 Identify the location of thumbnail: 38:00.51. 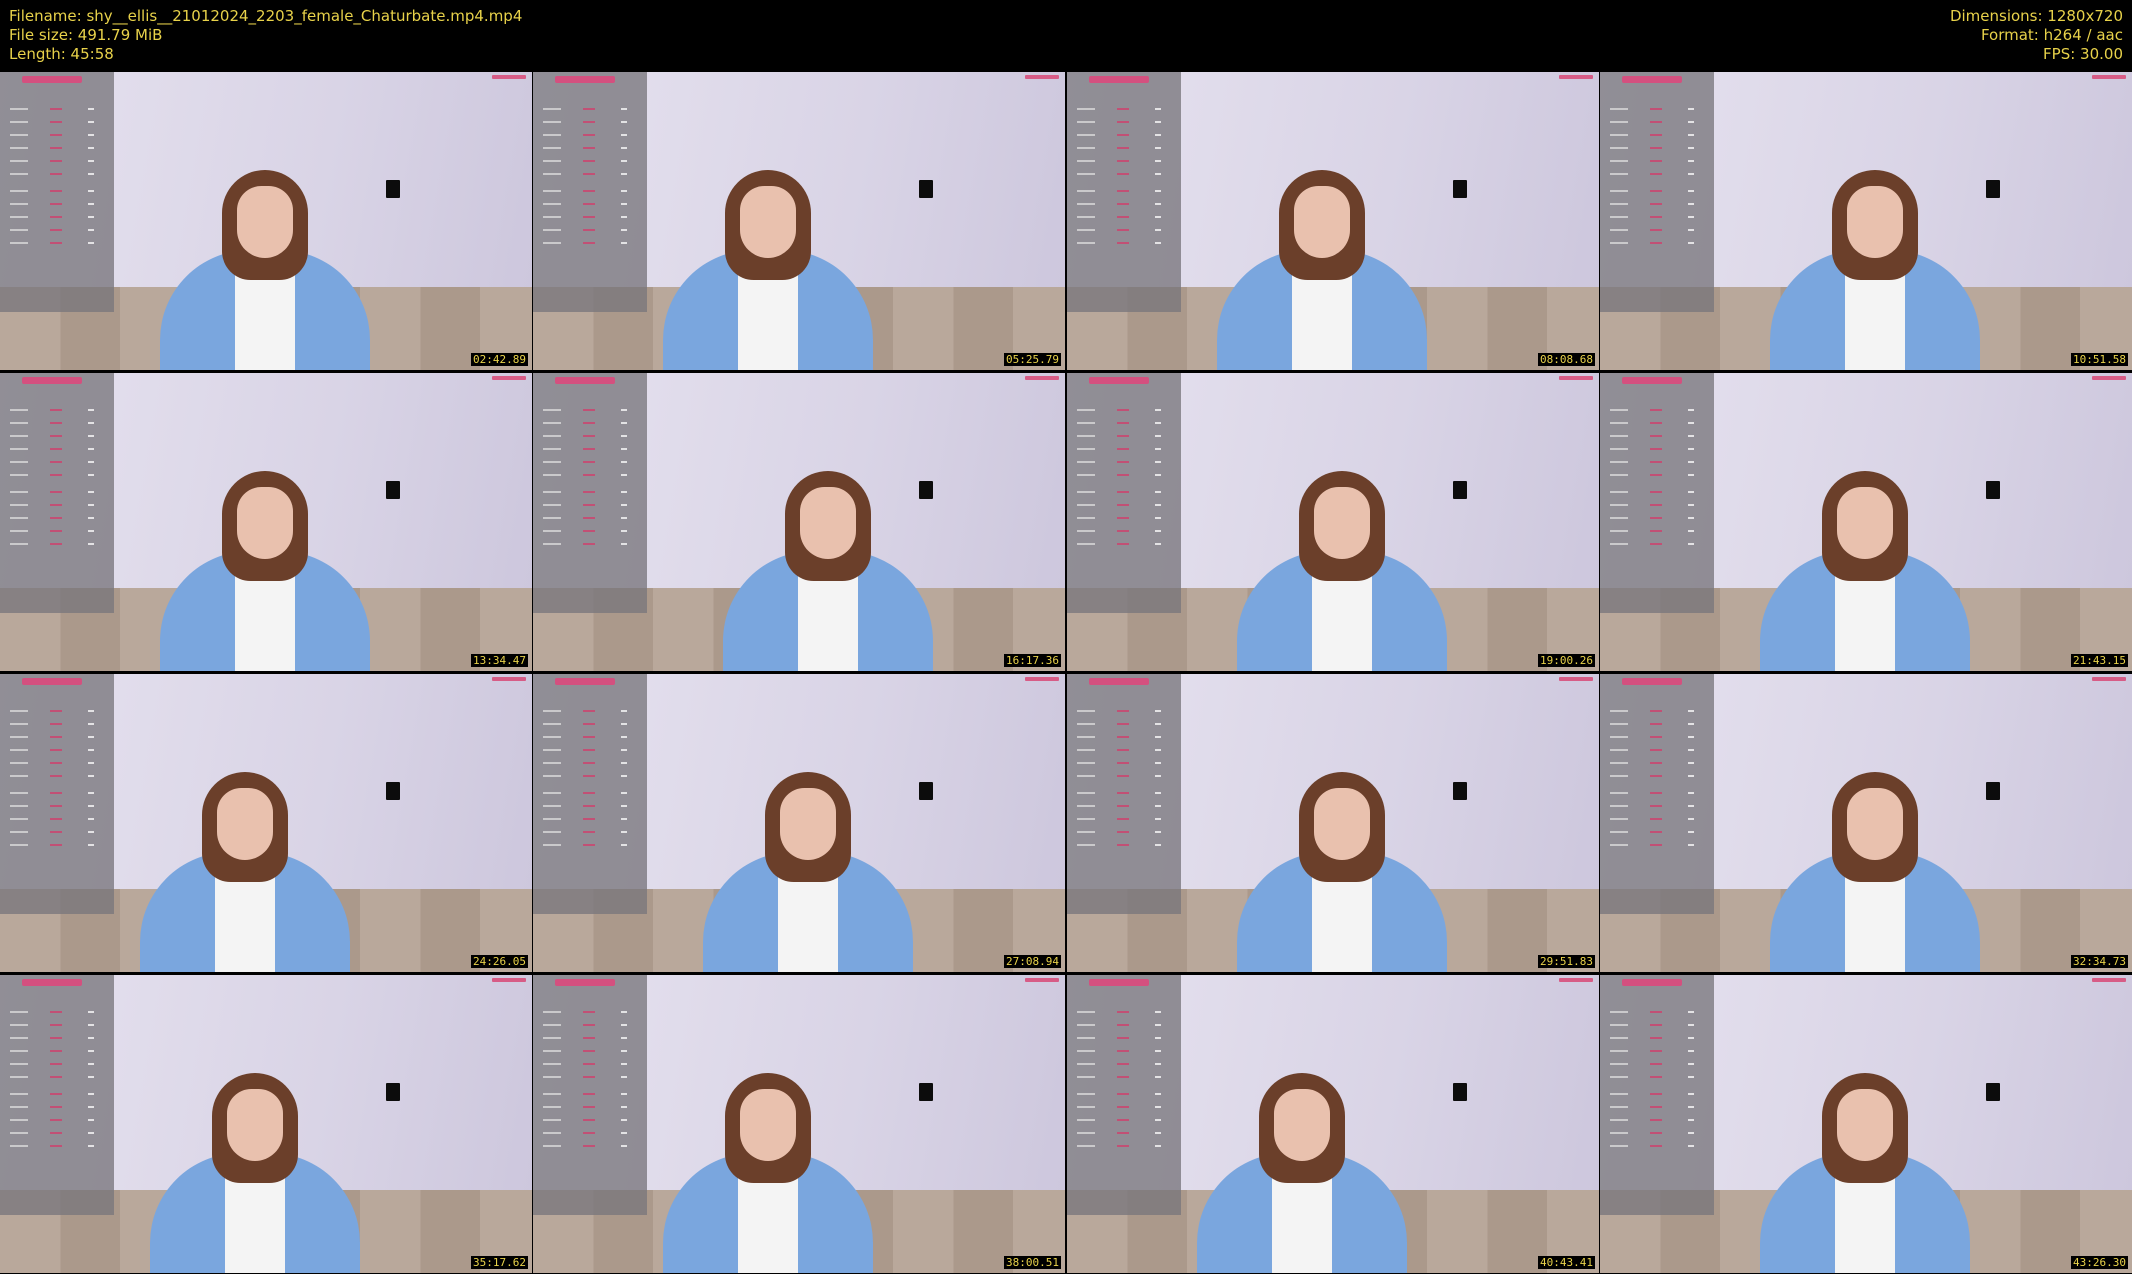
(799, 1124).